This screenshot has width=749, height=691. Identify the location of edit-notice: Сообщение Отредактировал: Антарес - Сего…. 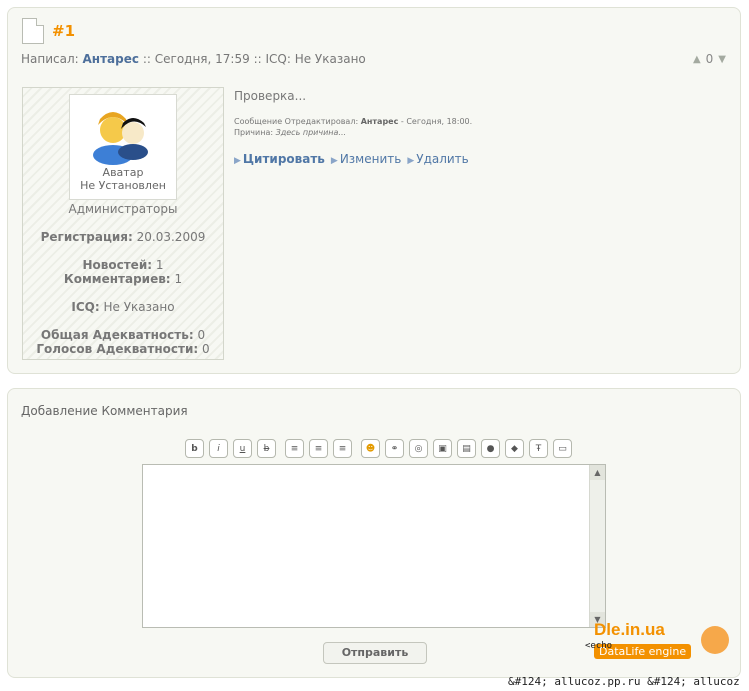
(353, 127).